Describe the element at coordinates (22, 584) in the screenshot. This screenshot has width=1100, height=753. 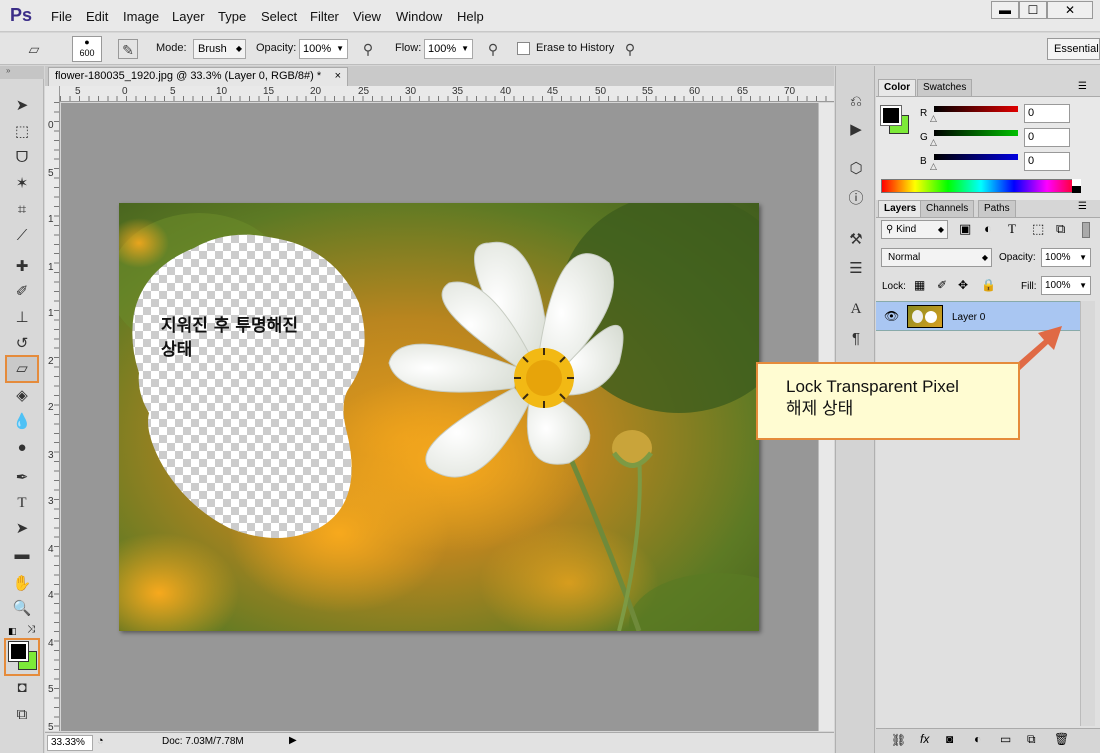
I see `hand-tool-icon: ✋` at that location.